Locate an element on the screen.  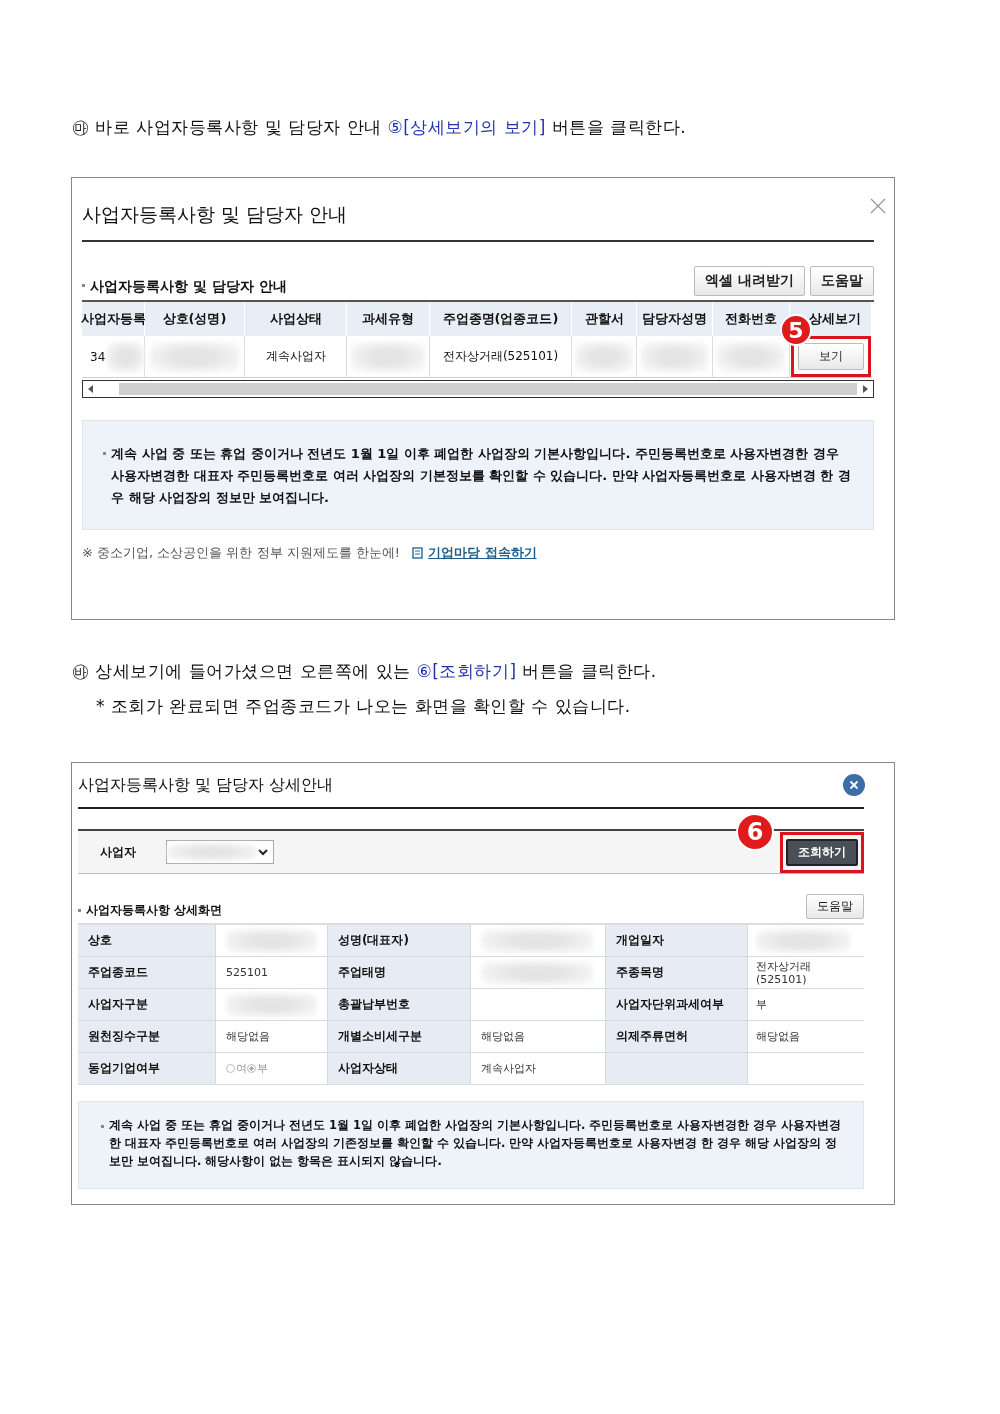
field-label: 개별소비세구분 is located at coordinates (380, 1036).